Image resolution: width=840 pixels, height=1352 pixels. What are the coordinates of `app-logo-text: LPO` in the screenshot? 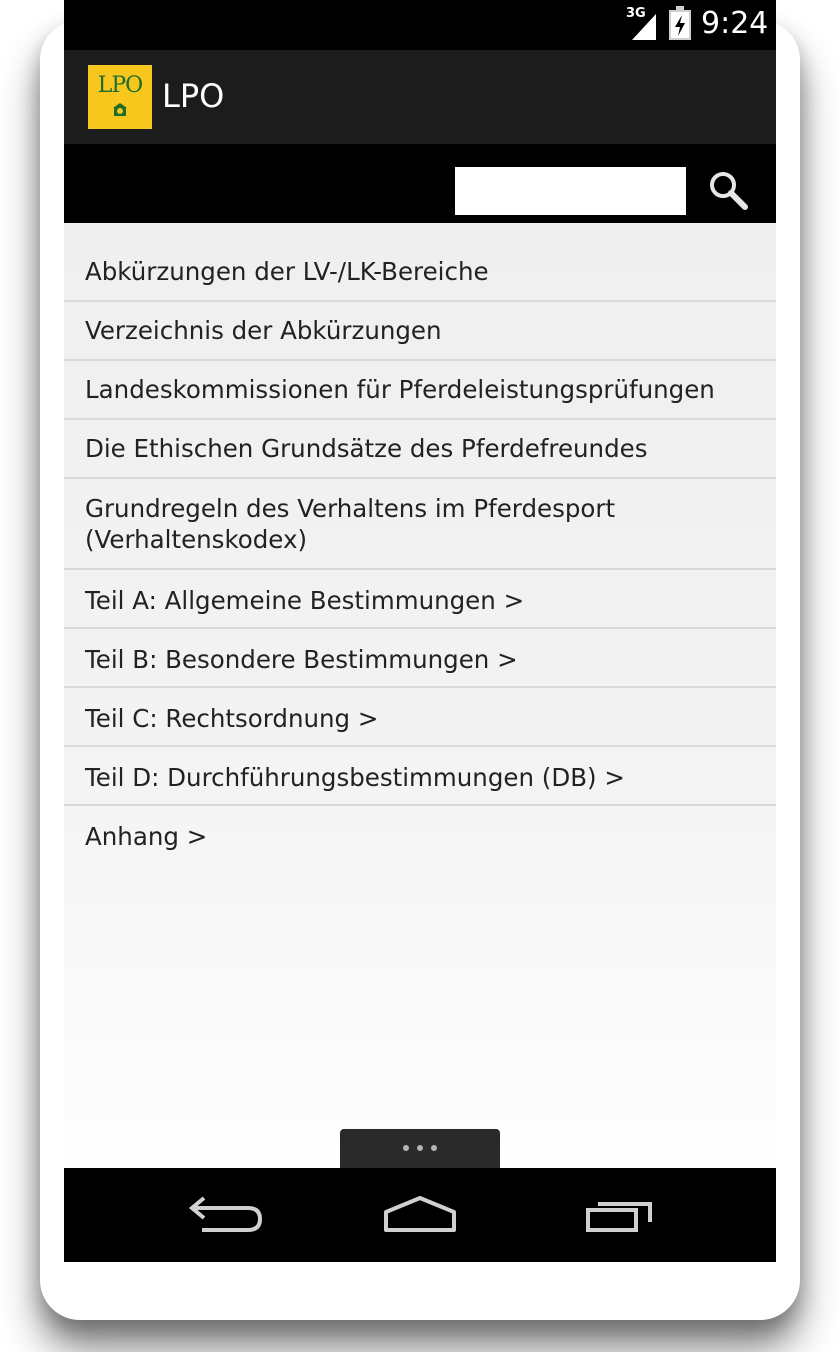 It's located at (120, 85).